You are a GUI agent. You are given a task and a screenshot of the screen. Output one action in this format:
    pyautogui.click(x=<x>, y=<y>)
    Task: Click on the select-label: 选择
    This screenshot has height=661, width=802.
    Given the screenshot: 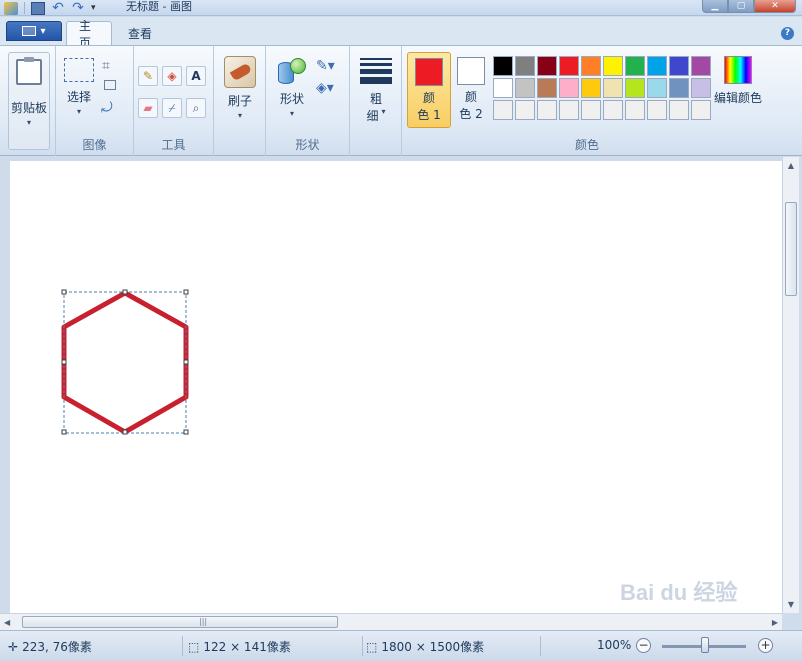 What is the action you would take?
    pyautogui.click(x=78, y=97)
    